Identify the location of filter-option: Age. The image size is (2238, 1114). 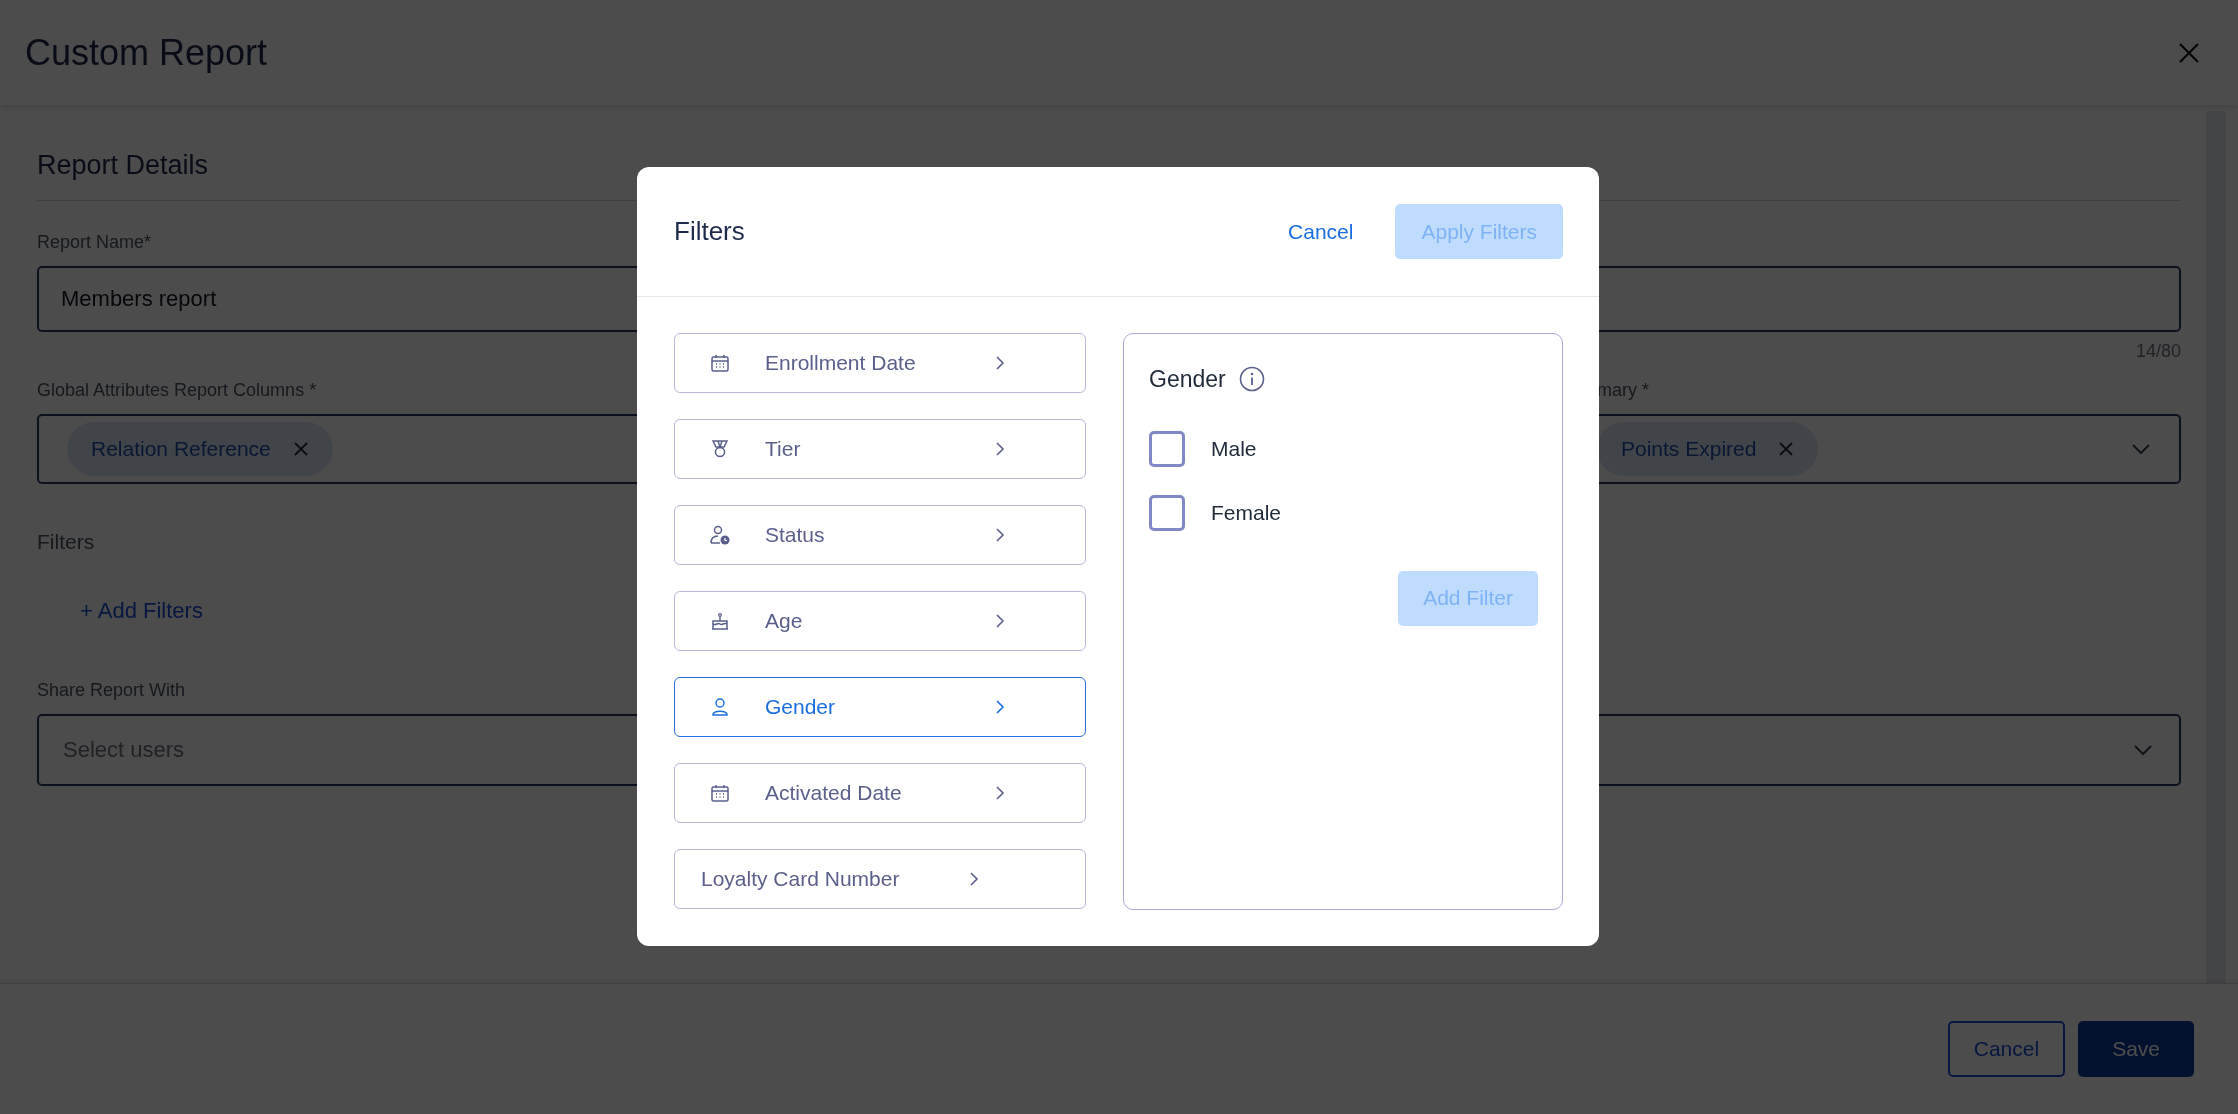
(880, 621).